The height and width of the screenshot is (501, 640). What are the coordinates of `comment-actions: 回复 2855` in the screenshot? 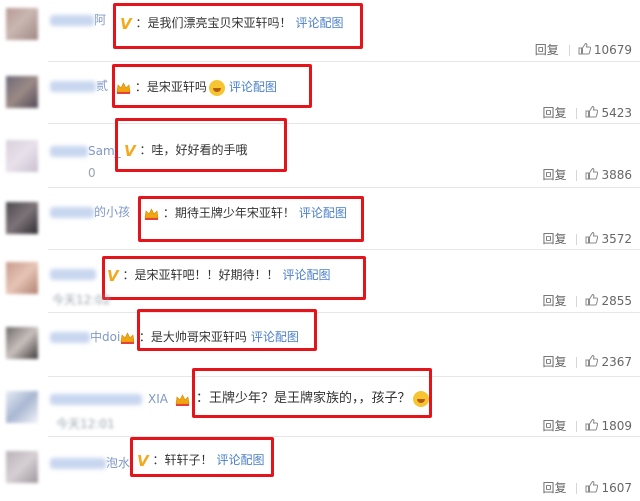 It's located at (587, 301).